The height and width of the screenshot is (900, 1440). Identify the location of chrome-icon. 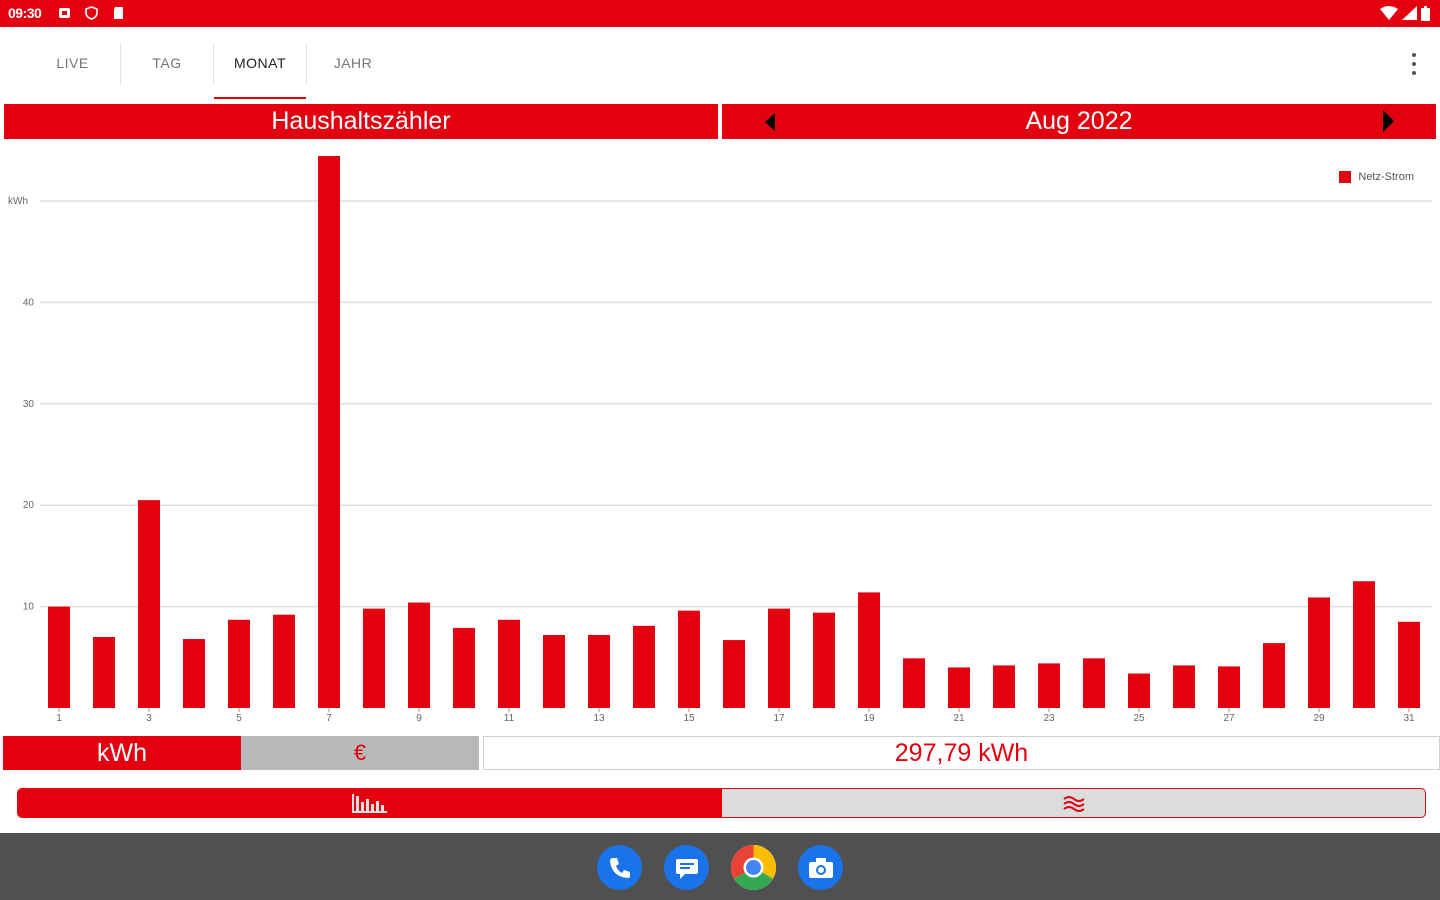
(753, 867).